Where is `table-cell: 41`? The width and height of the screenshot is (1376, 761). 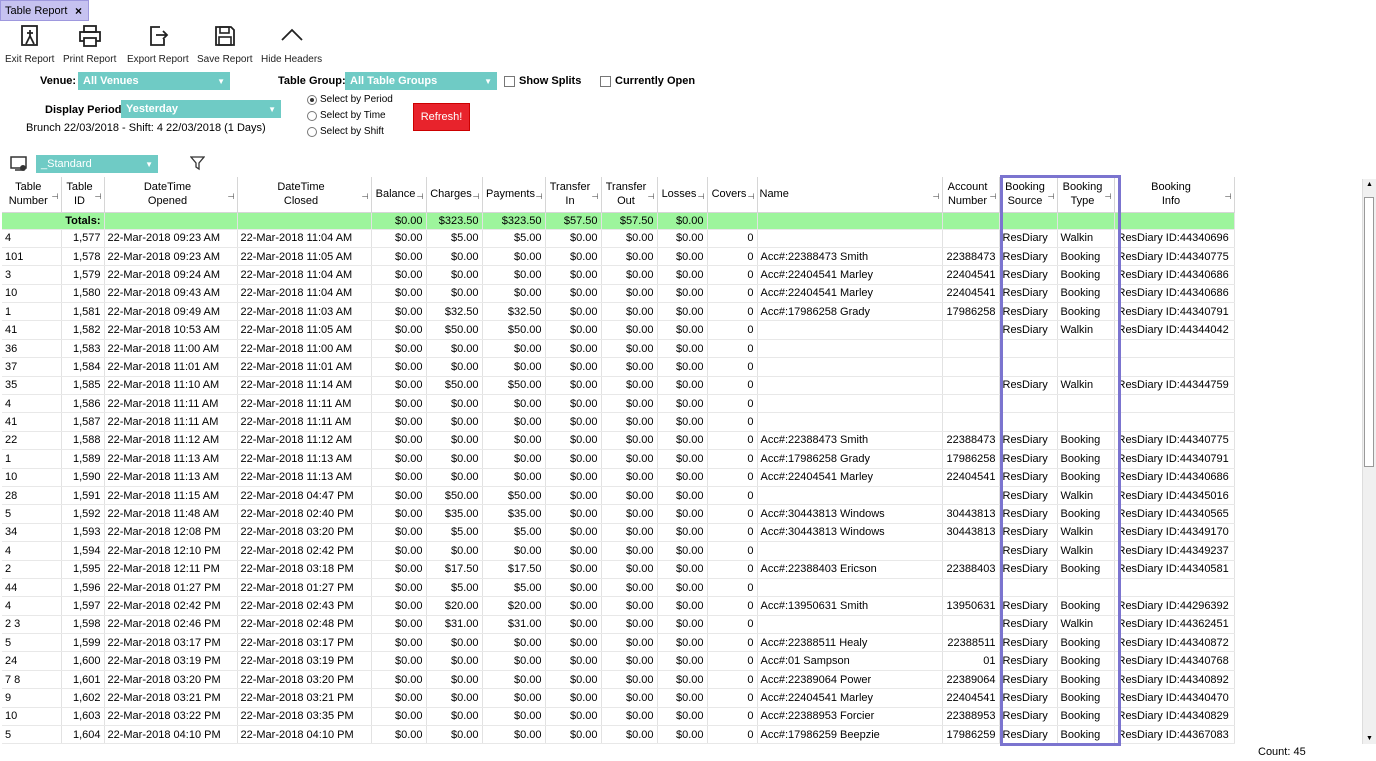
table-cell: 41 is located at coordinates (32, 422).